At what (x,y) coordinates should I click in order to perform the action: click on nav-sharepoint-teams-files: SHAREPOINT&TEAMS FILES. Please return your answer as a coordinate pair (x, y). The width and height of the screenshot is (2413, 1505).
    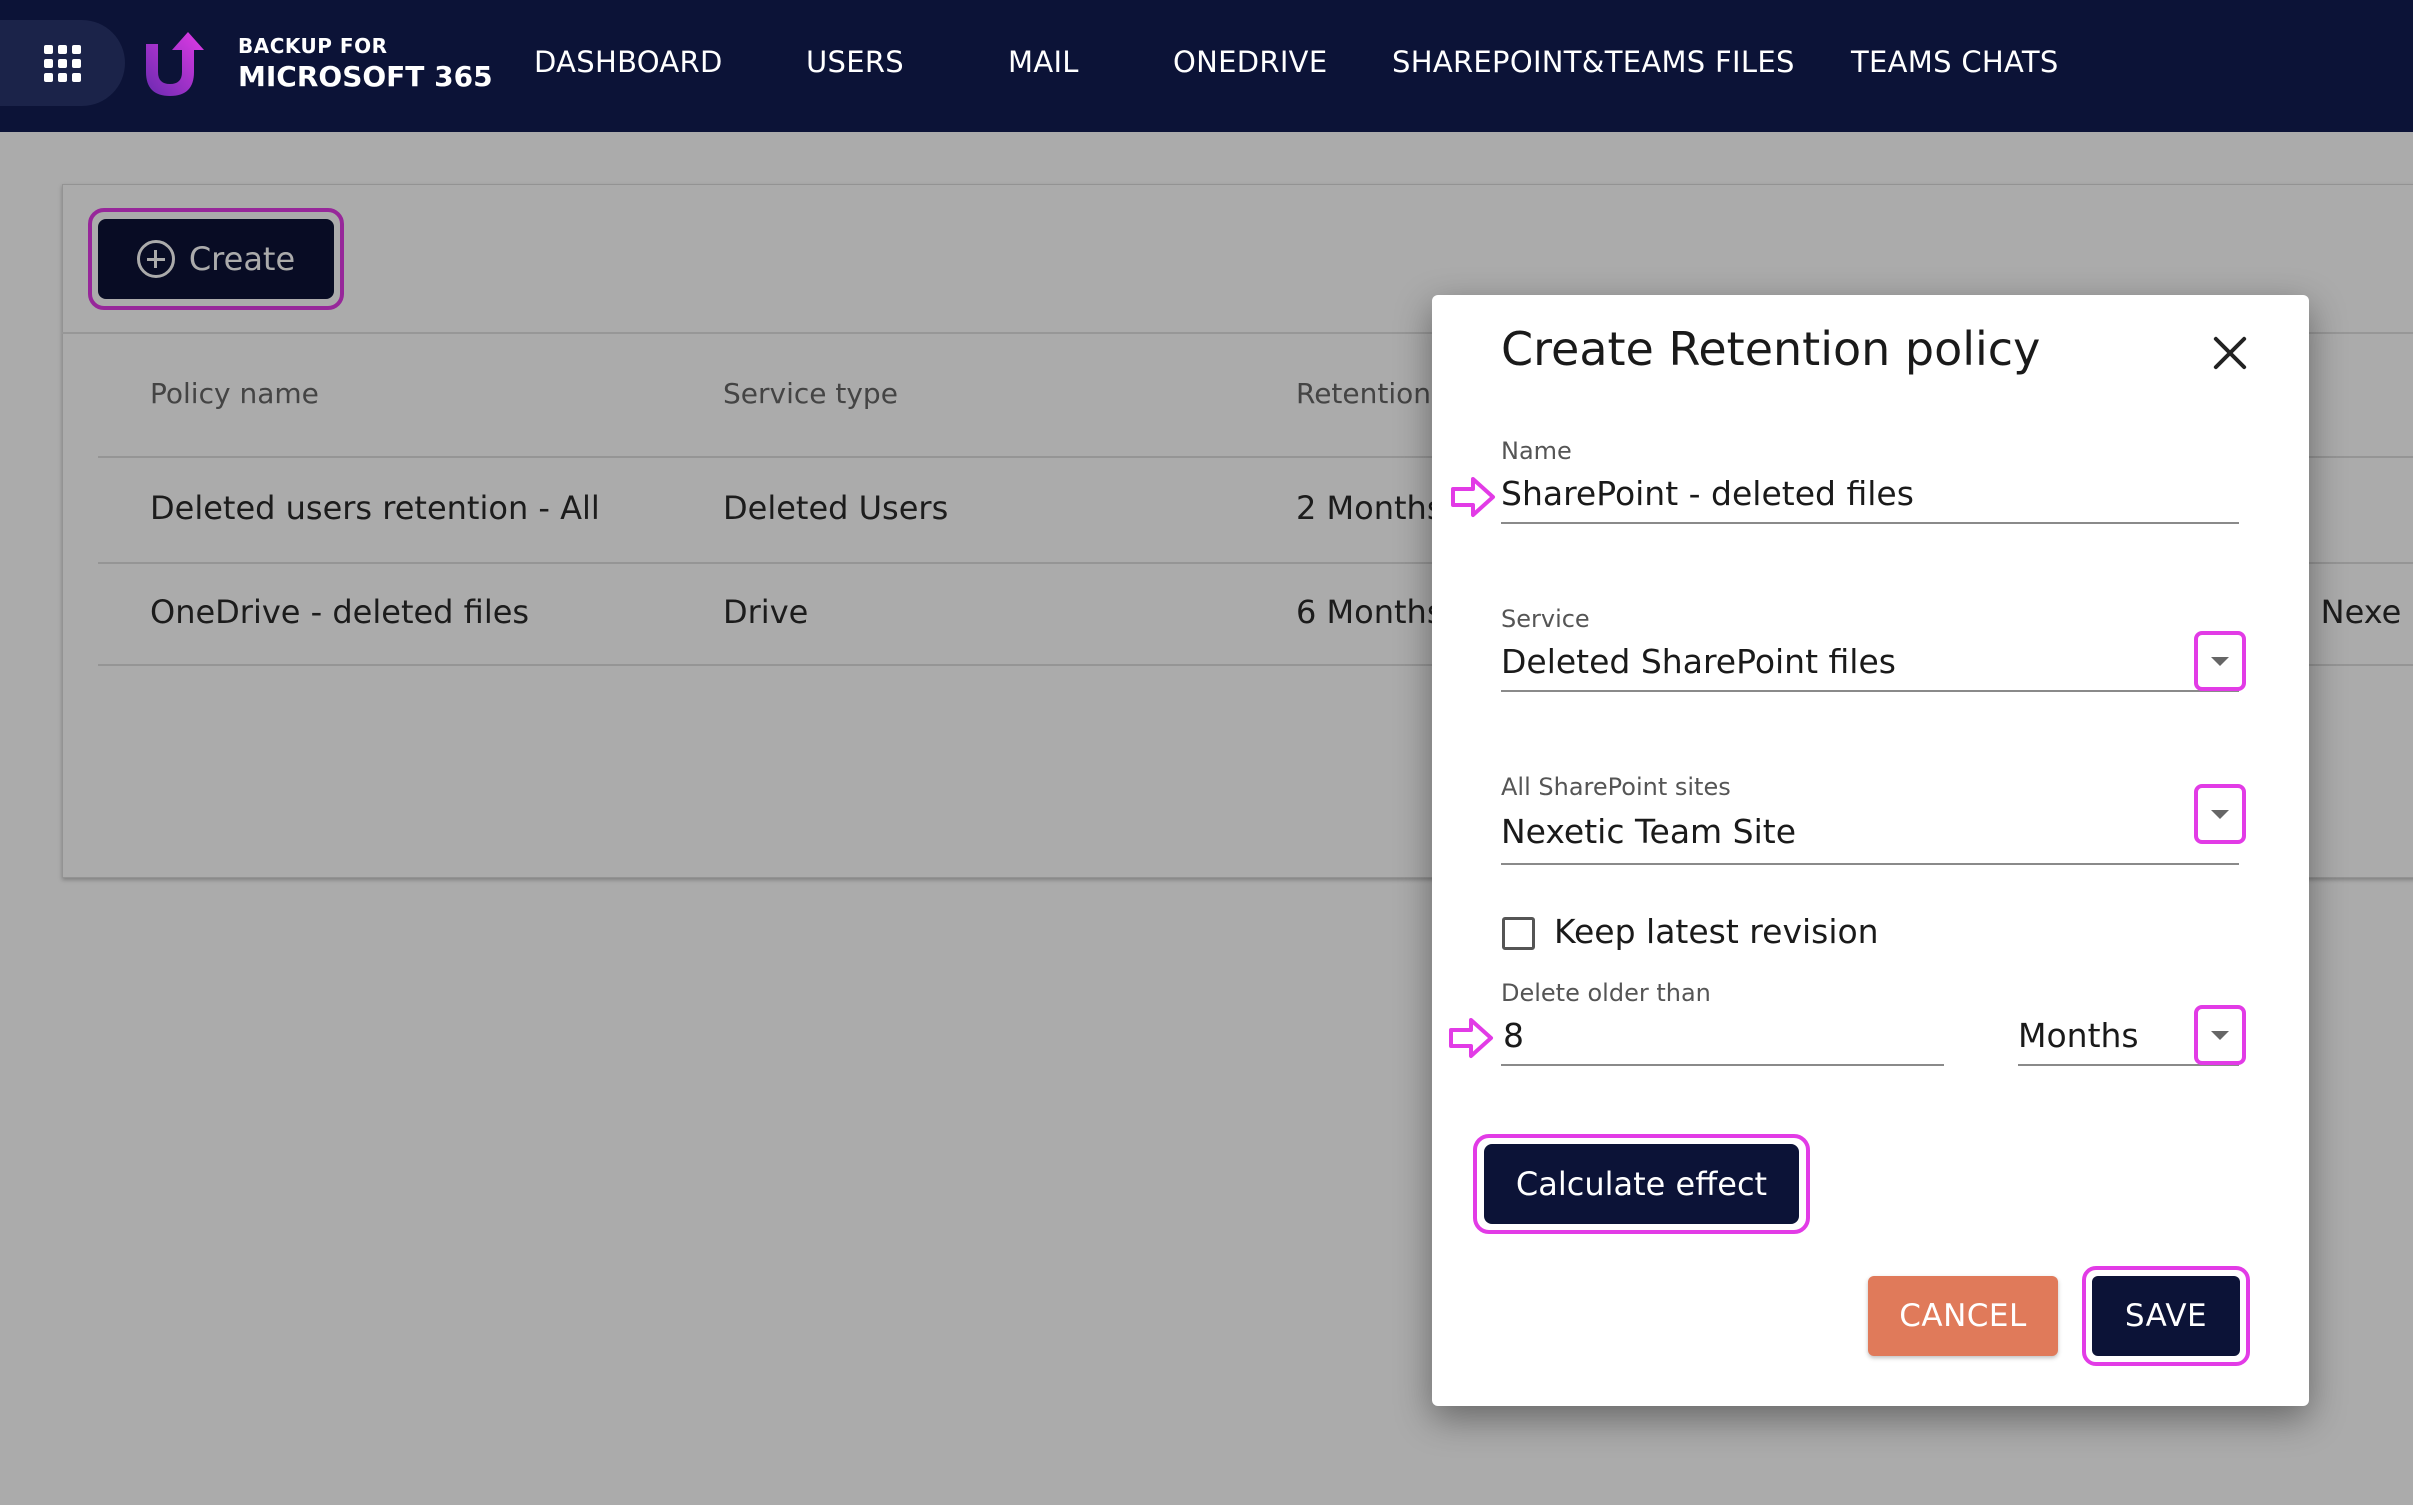
    Looking at the image, I should click on (1593, 62).